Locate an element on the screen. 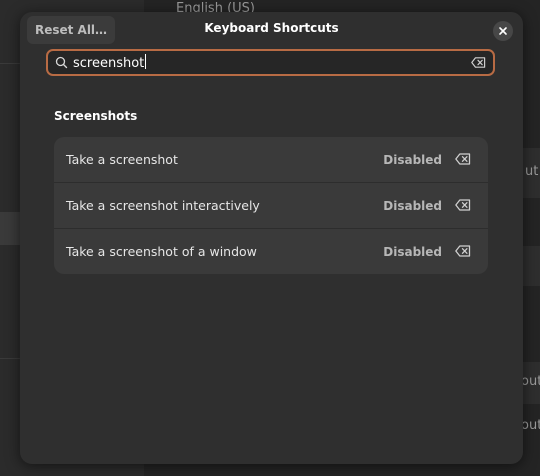 The height and width of the screenshot is (476, 540). search-input-value: screenshot is located at coordinates (110, 62).